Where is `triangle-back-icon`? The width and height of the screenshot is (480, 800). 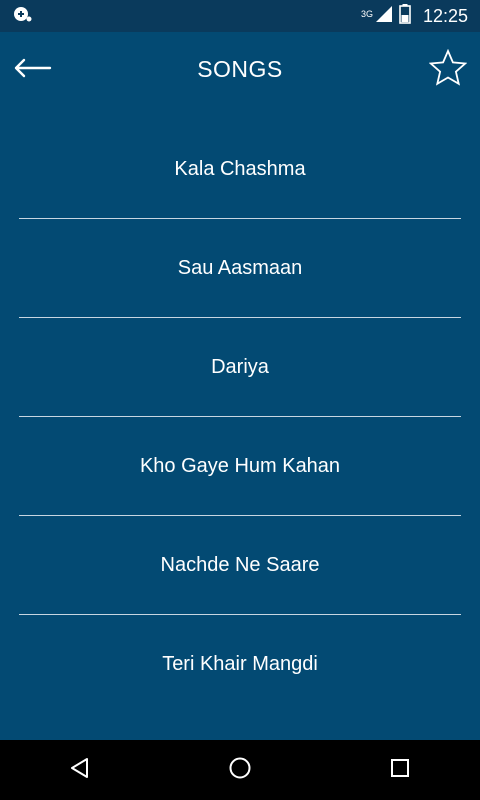
triangle-back-icon is located at coordinates (80, 770).